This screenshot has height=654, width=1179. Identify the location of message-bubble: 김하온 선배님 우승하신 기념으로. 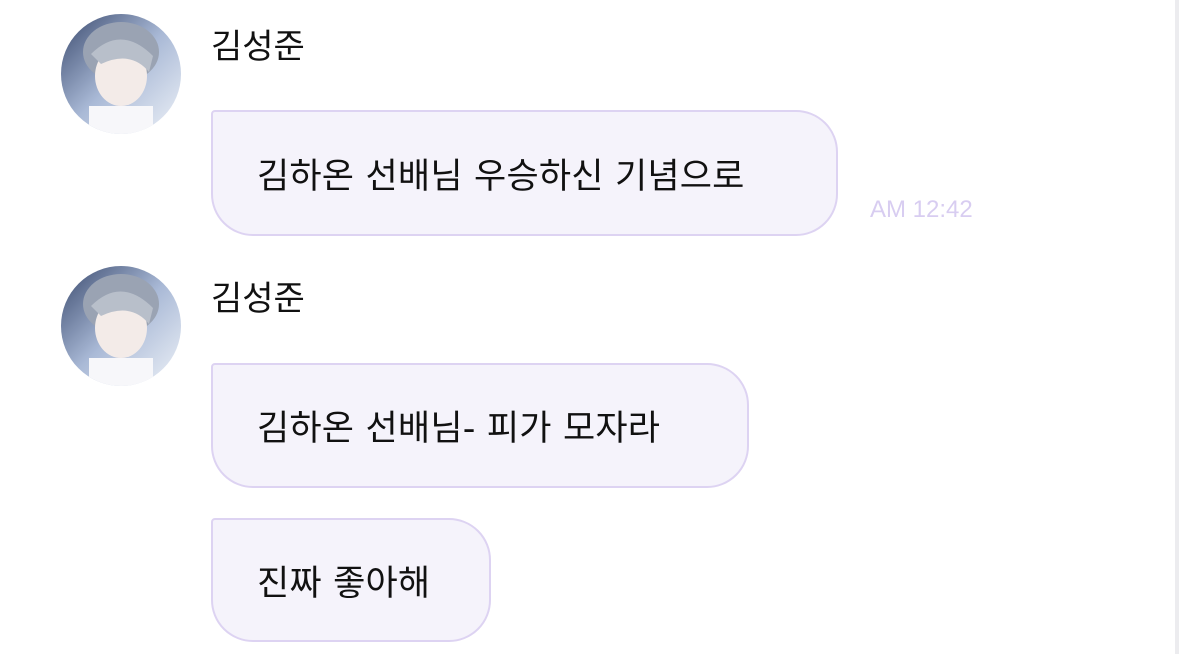
(524, 173).